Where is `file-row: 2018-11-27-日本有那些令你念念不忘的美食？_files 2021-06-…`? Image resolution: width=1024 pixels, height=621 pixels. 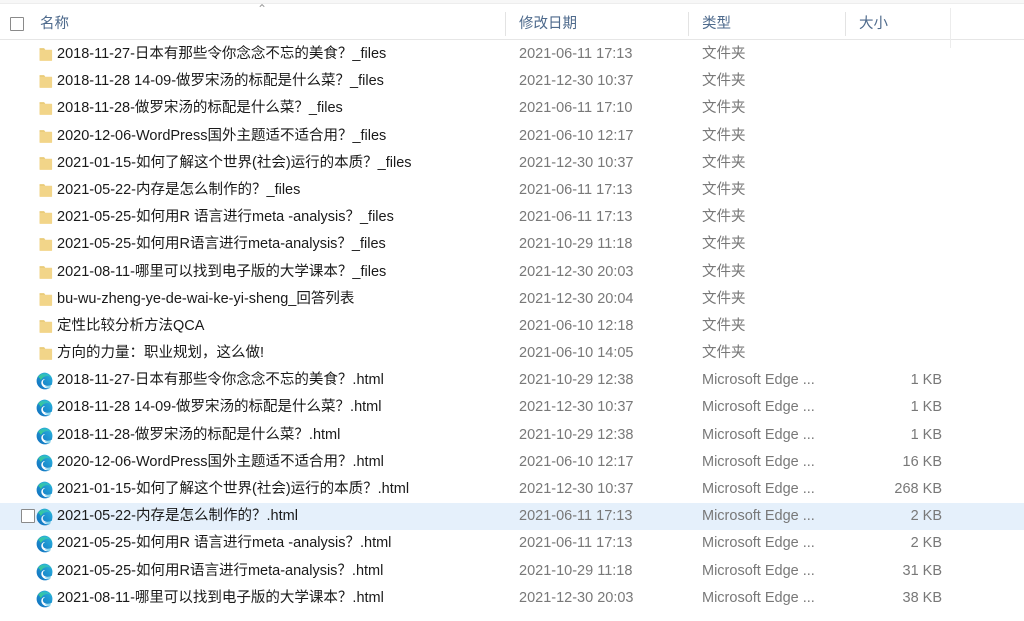
file-row: 2018-11-27-日本有那些令你念念不忘的美食？_files 2021-06-… is located at coordinates (512, 54).